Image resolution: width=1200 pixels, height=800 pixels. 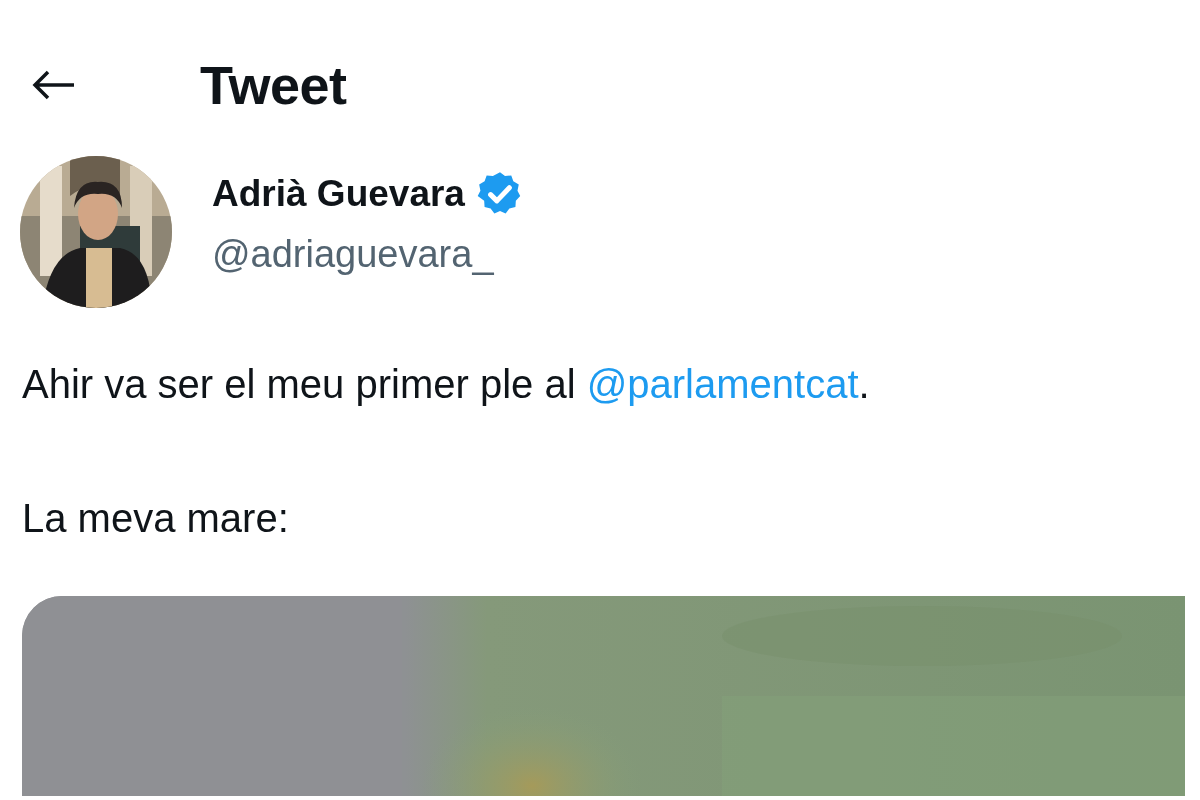 I want to click on author-name: Adrià Guevara, so click(x=338, y=193).